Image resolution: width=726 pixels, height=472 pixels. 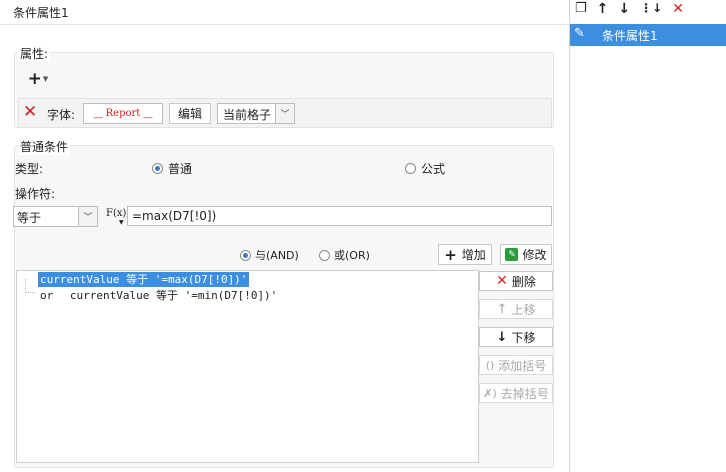 What do you see at coordinates (284, 12) in the screenshot?
I see `title-bar: 条件属性1` at bounding box center [284, 12].